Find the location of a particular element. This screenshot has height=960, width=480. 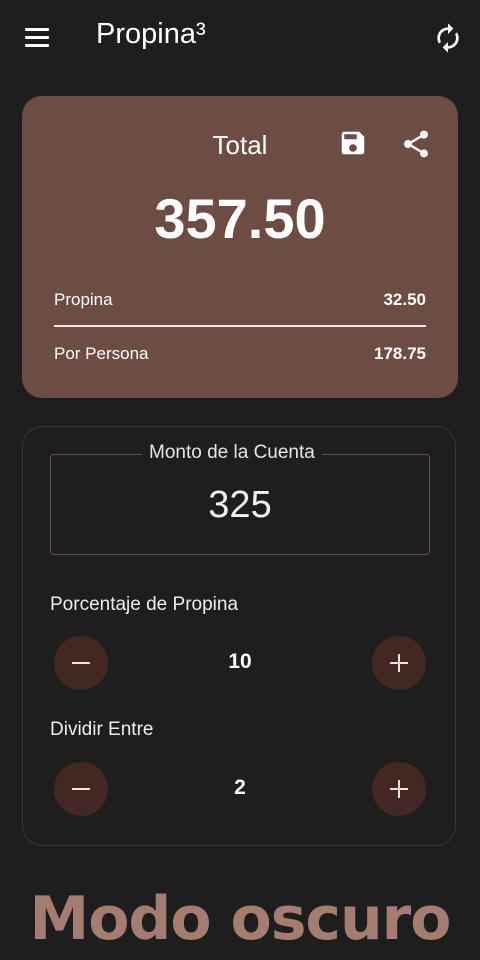

tip-percent-value: 10 is located at coordinates (240, 661).